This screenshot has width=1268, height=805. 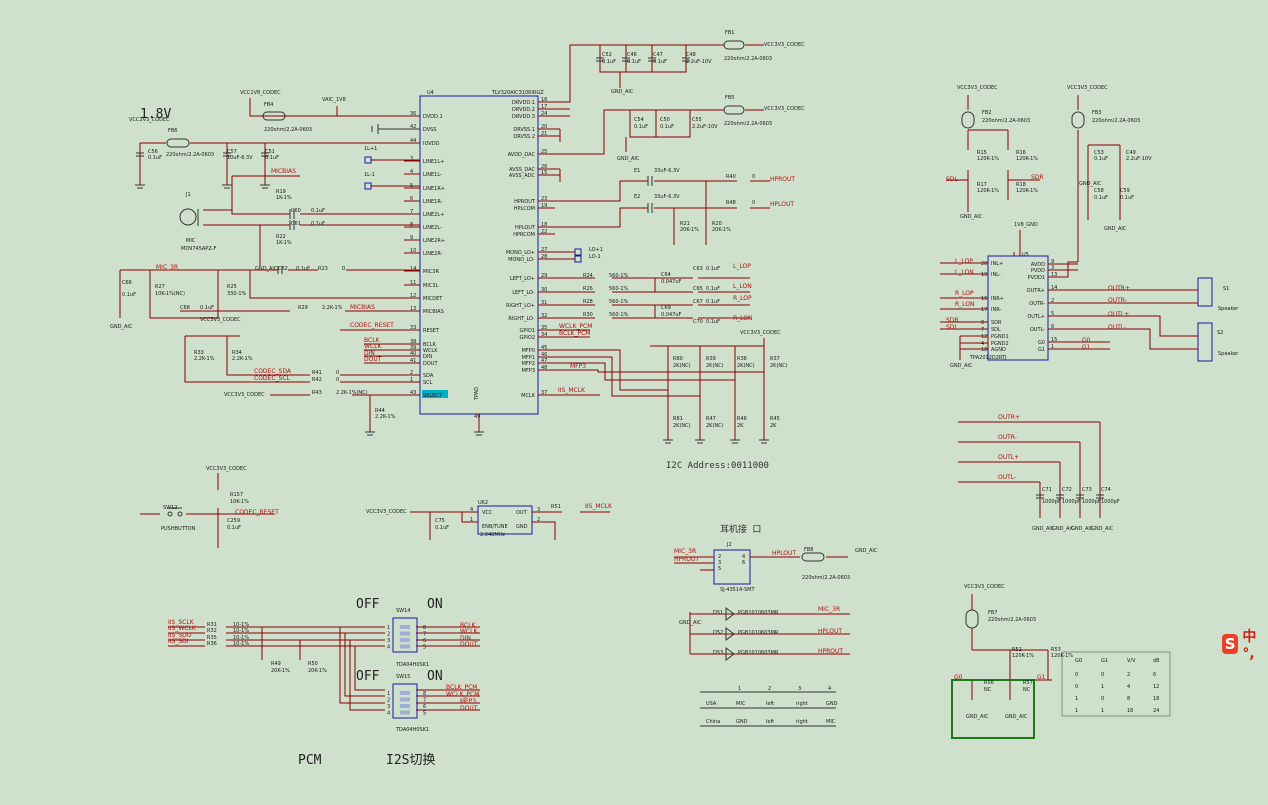 I want to click on gain-table-cell: 18, so click(x=1156, y=699).